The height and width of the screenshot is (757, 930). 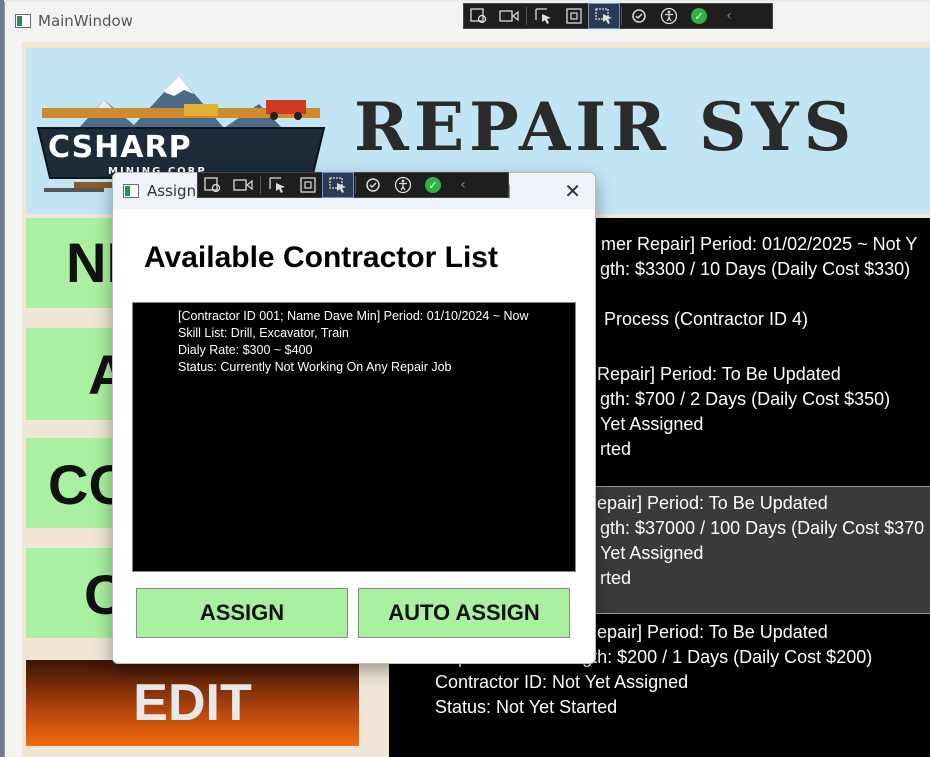 I want to click on window-title: MainWindow, so click(x=85, y=21).